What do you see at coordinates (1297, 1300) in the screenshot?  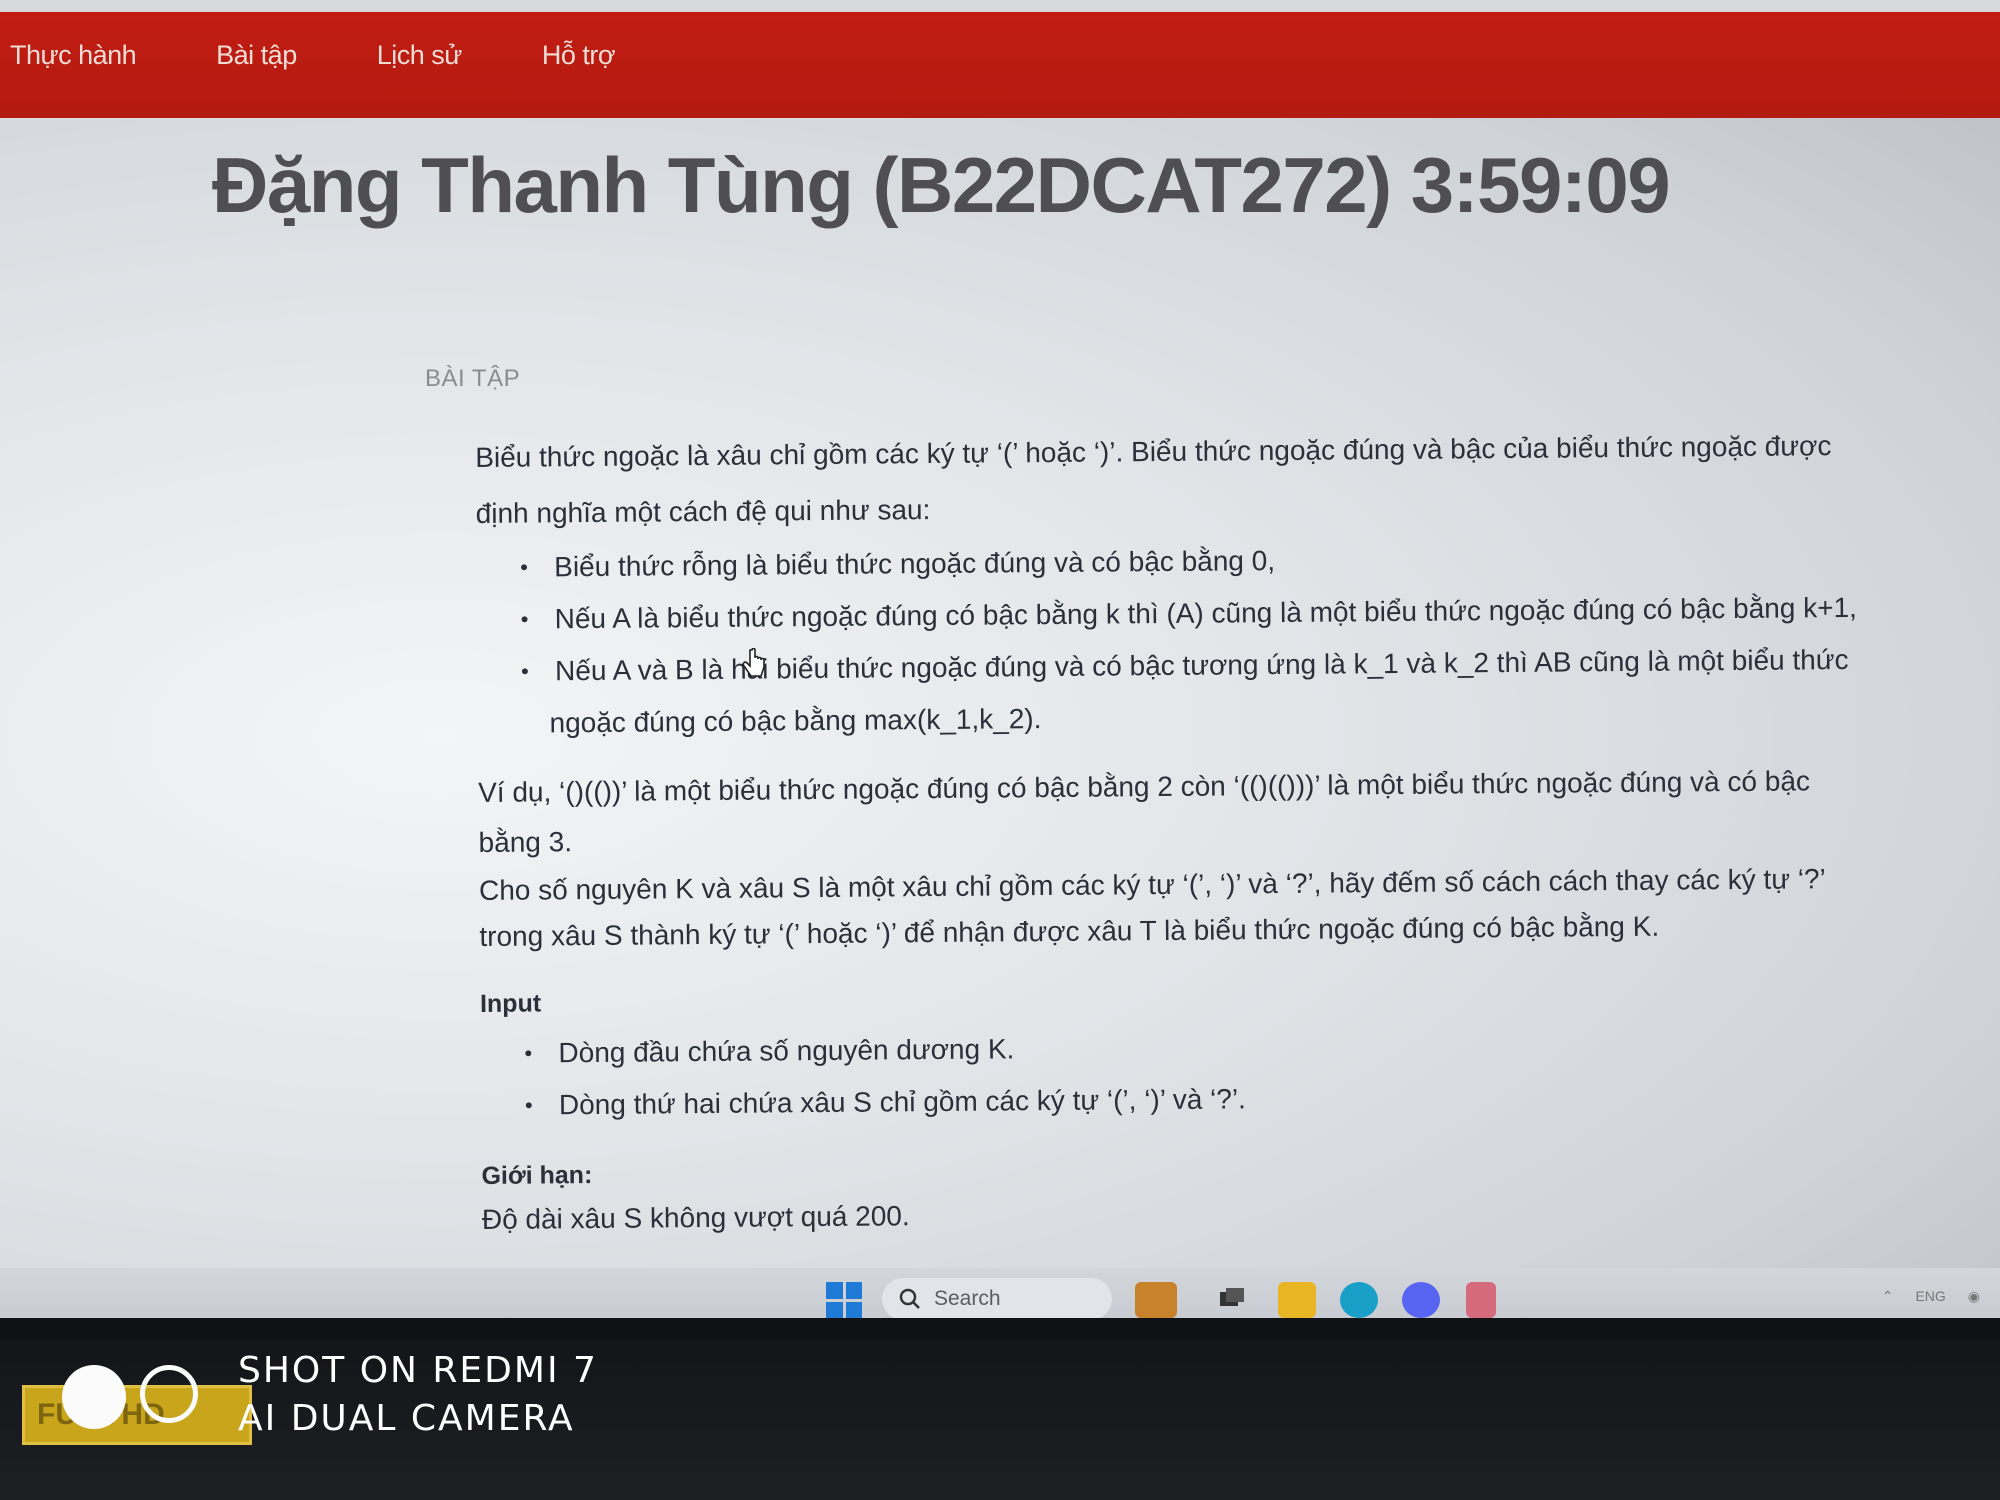 I see `file-explorer-icon` at bounding box center [1297, 1300].